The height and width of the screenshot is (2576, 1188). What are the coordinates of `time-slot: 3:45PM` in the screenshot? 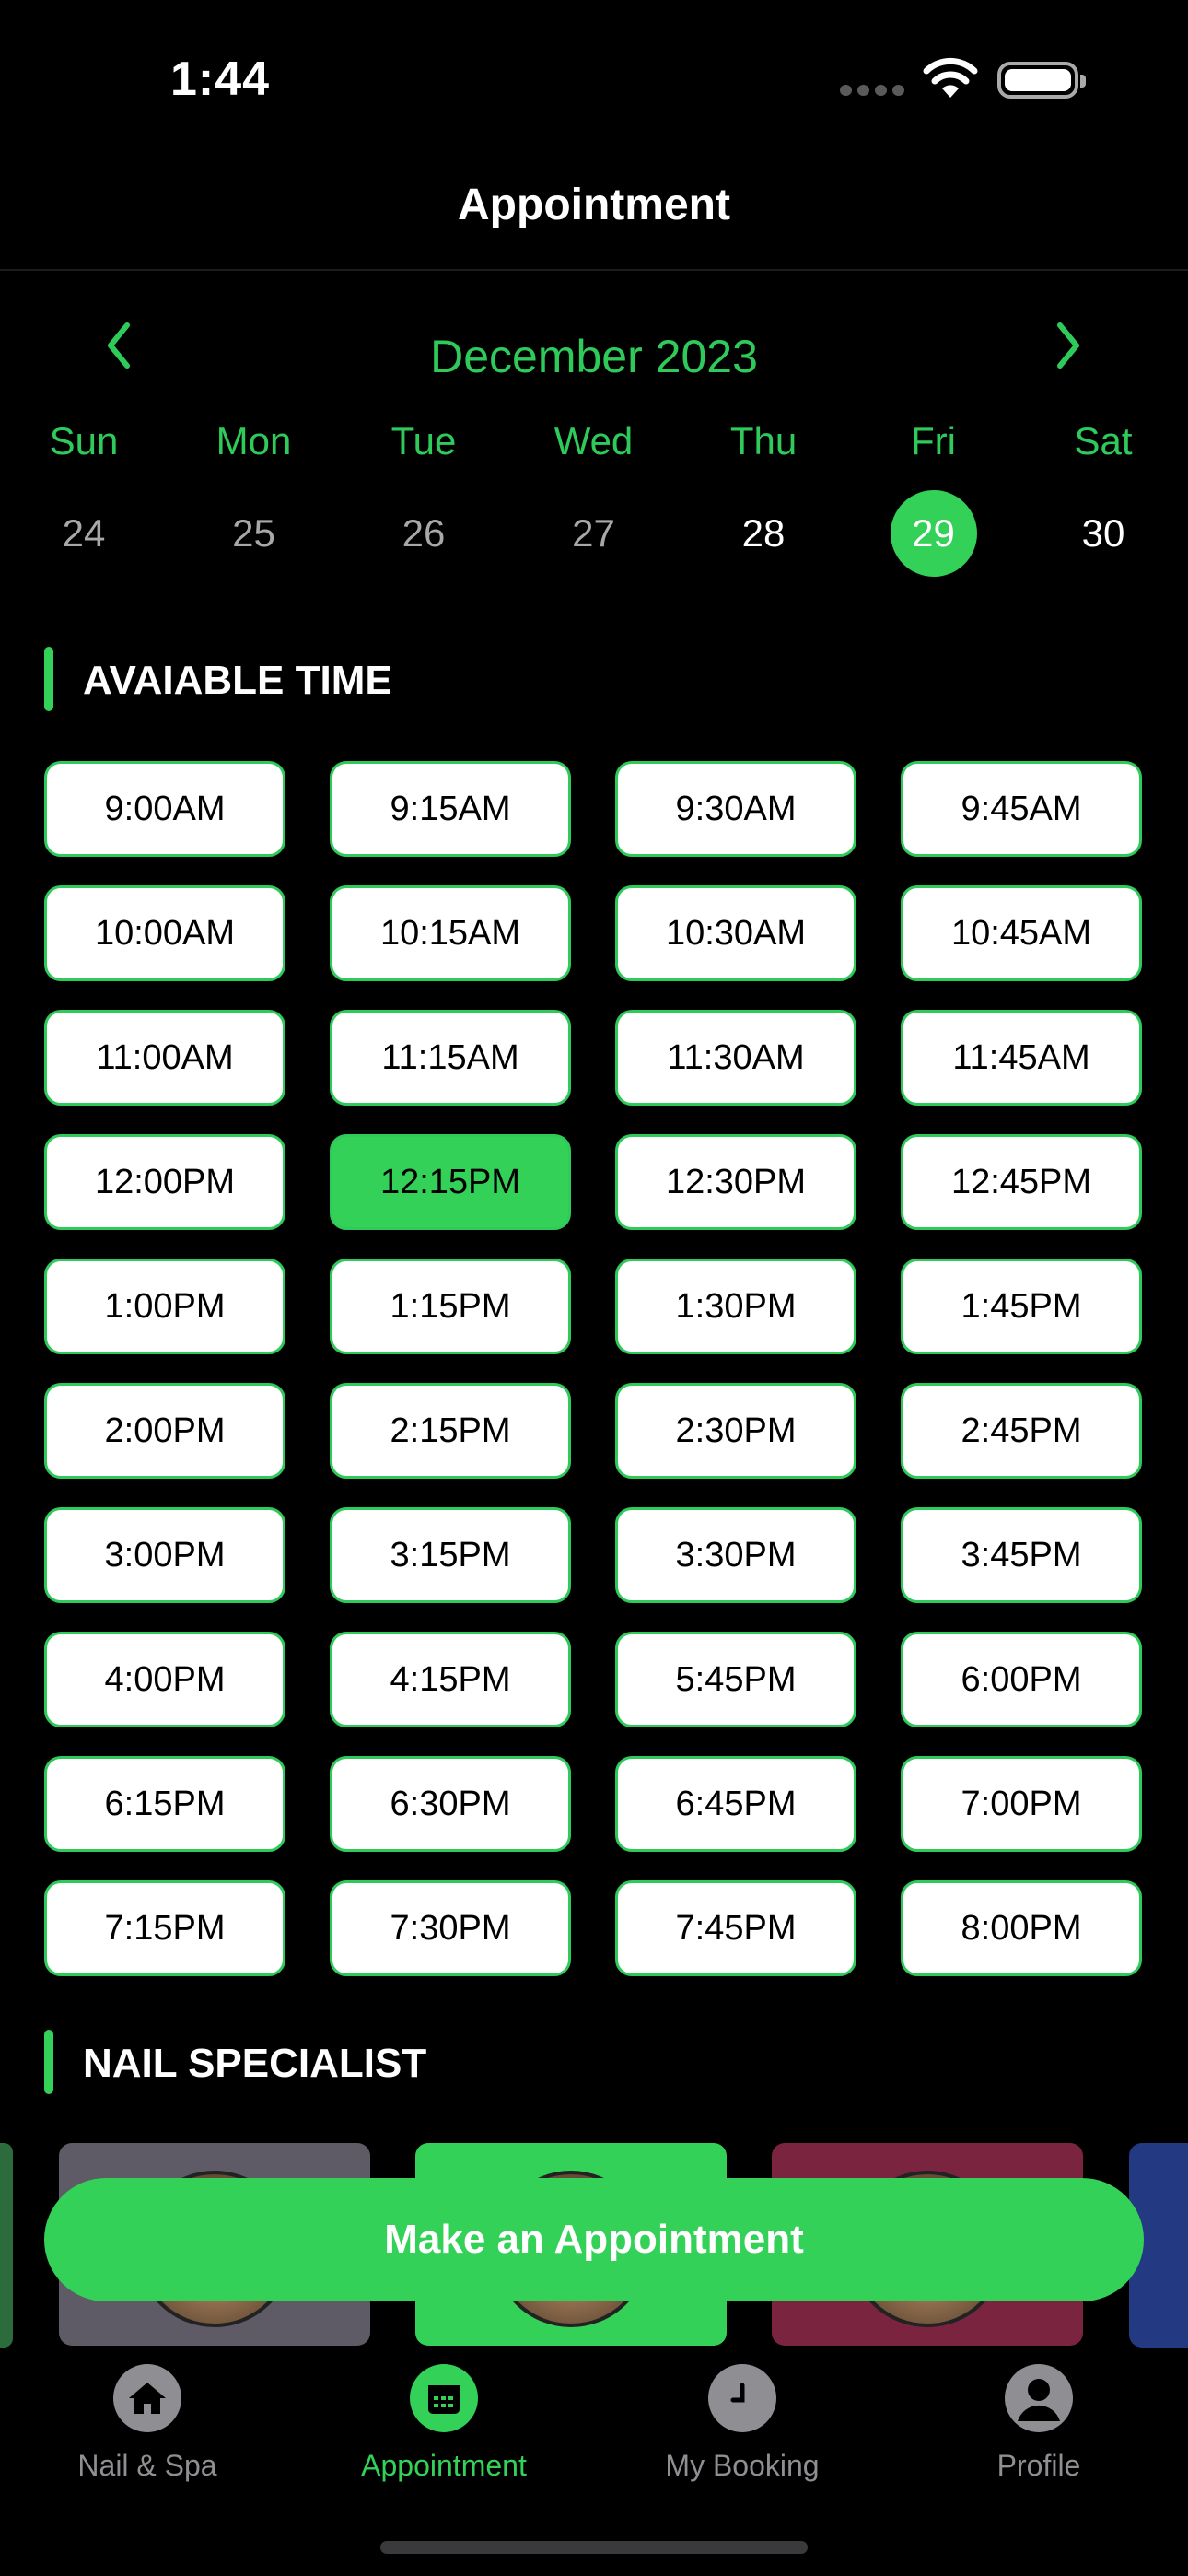 It's located at (1021, 1555).